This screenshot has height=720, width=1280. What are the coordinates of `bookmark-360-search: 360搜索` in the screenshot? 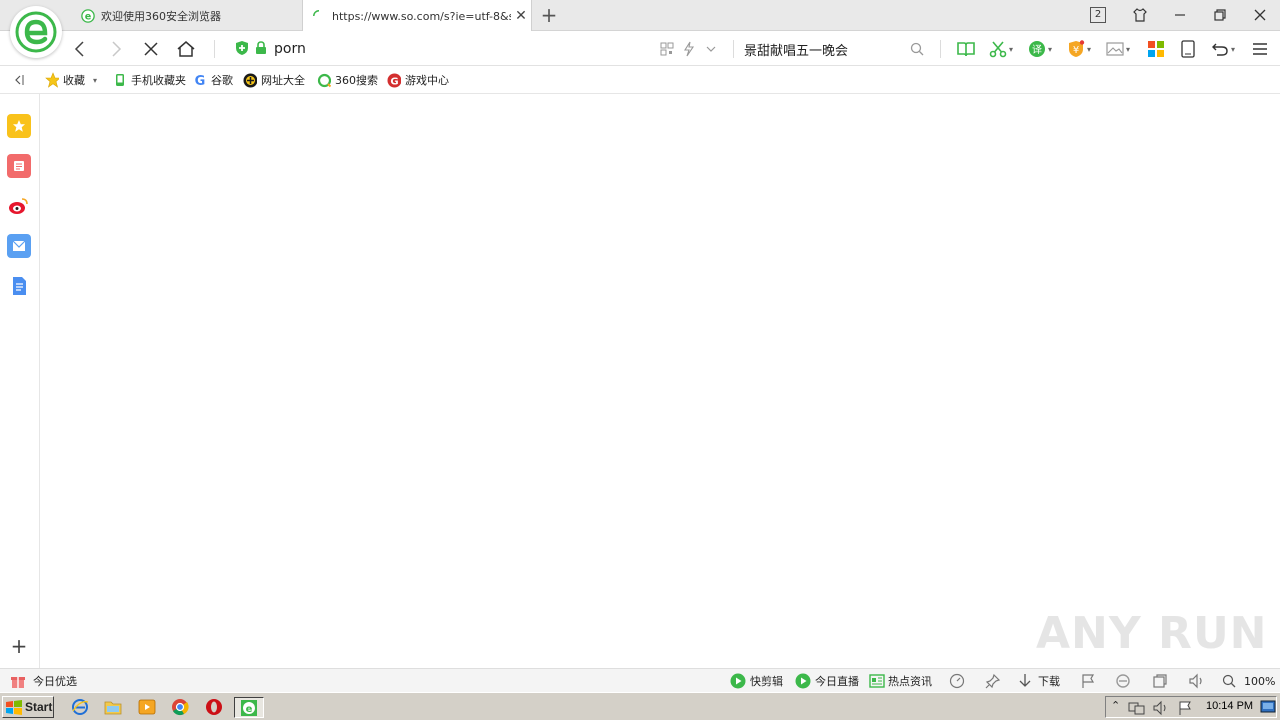 It's located at (347, 80).